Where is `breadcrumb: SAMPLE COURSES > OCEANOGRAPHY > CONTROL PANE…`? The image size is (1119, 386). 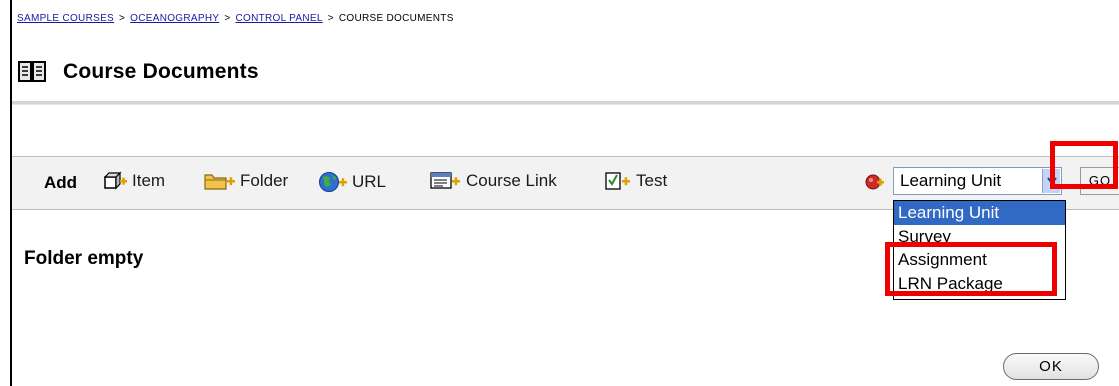 breadcrumb: SAMPLE COURSES > OCEANOGRAPHY > CONTROL PANE… is located at coordinates (235, 18).